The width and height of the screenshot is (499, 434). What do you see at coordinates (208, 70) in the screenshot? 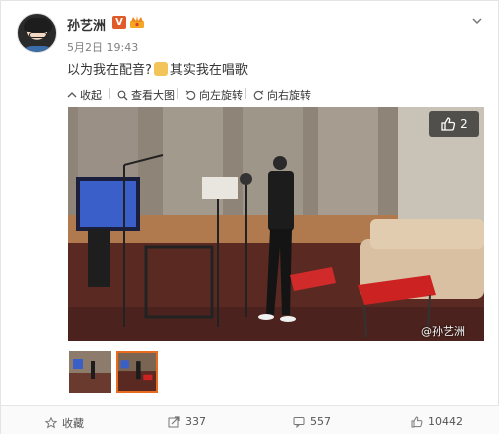
I see `content-text-2: 其实我在唱歌` at bounding box center [208, 70].